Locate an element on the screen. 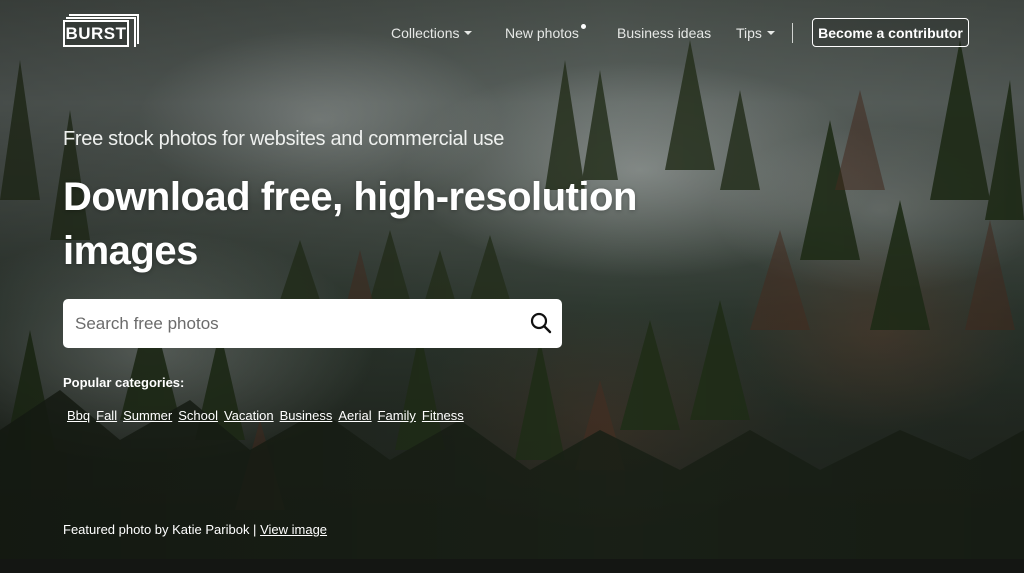 Image resolution: width=1024 pixels, height=573 pixels. nav-collections: Collections is located at coordinates (432, 33).